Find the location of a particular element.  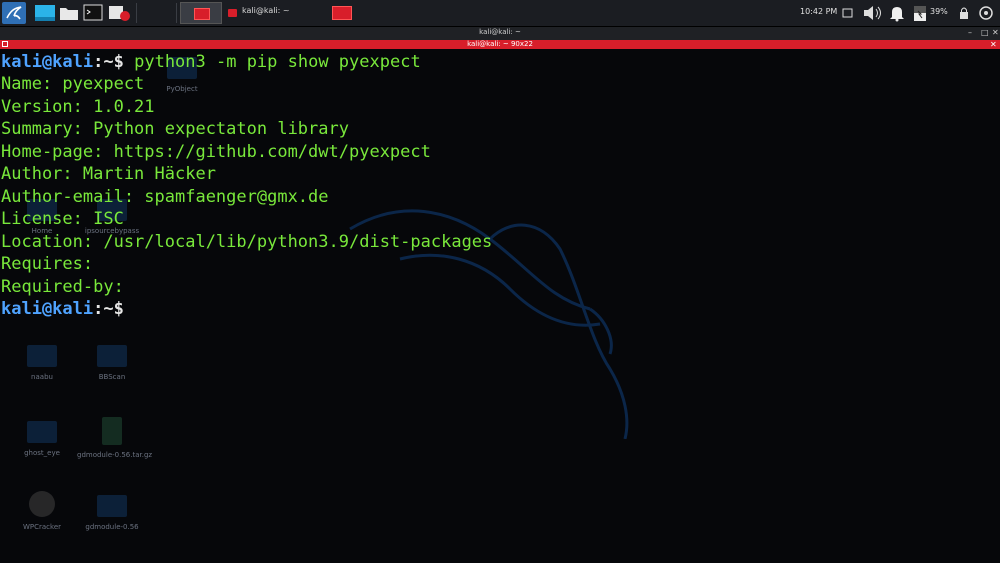

battery-icon is located at coordinates (920, 13).